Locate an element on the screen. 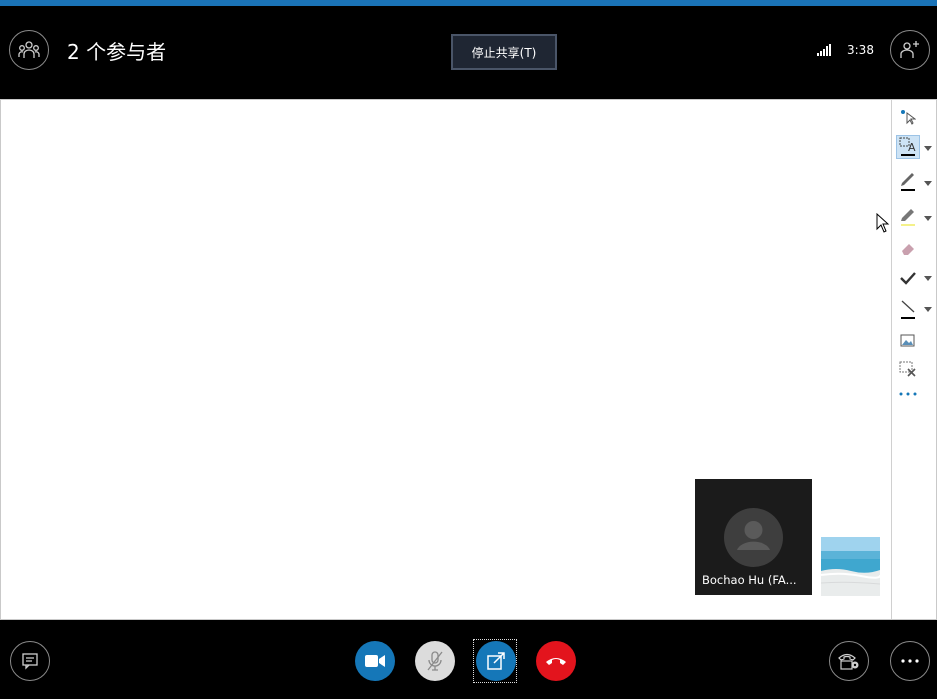  highlighter-tool-dropdown-icon is located at coordinates (928, 218).